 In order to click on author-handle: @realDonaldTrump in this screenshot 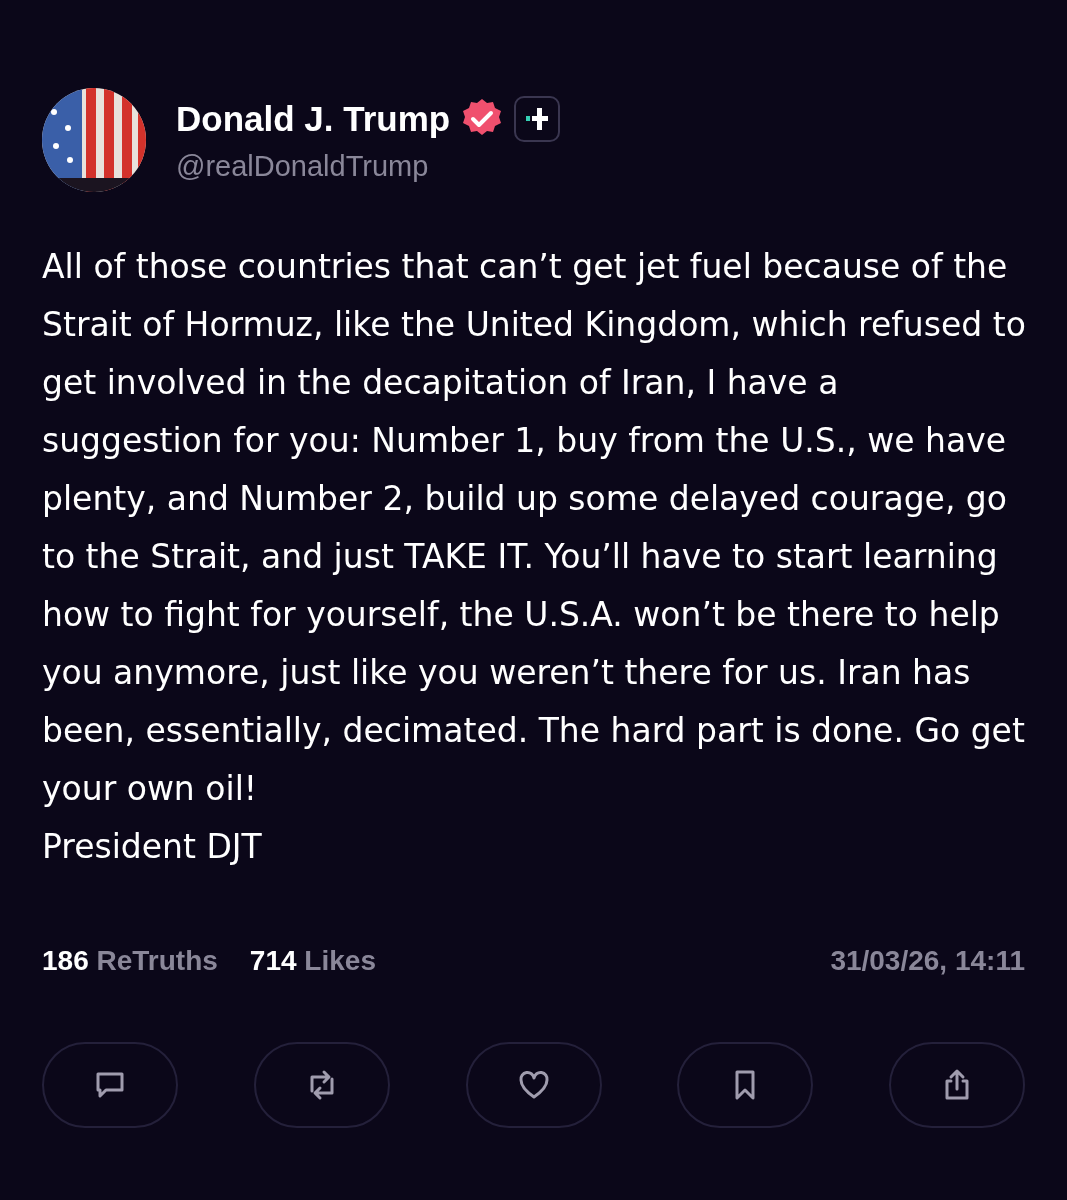, I will do `click(368, 166)`.